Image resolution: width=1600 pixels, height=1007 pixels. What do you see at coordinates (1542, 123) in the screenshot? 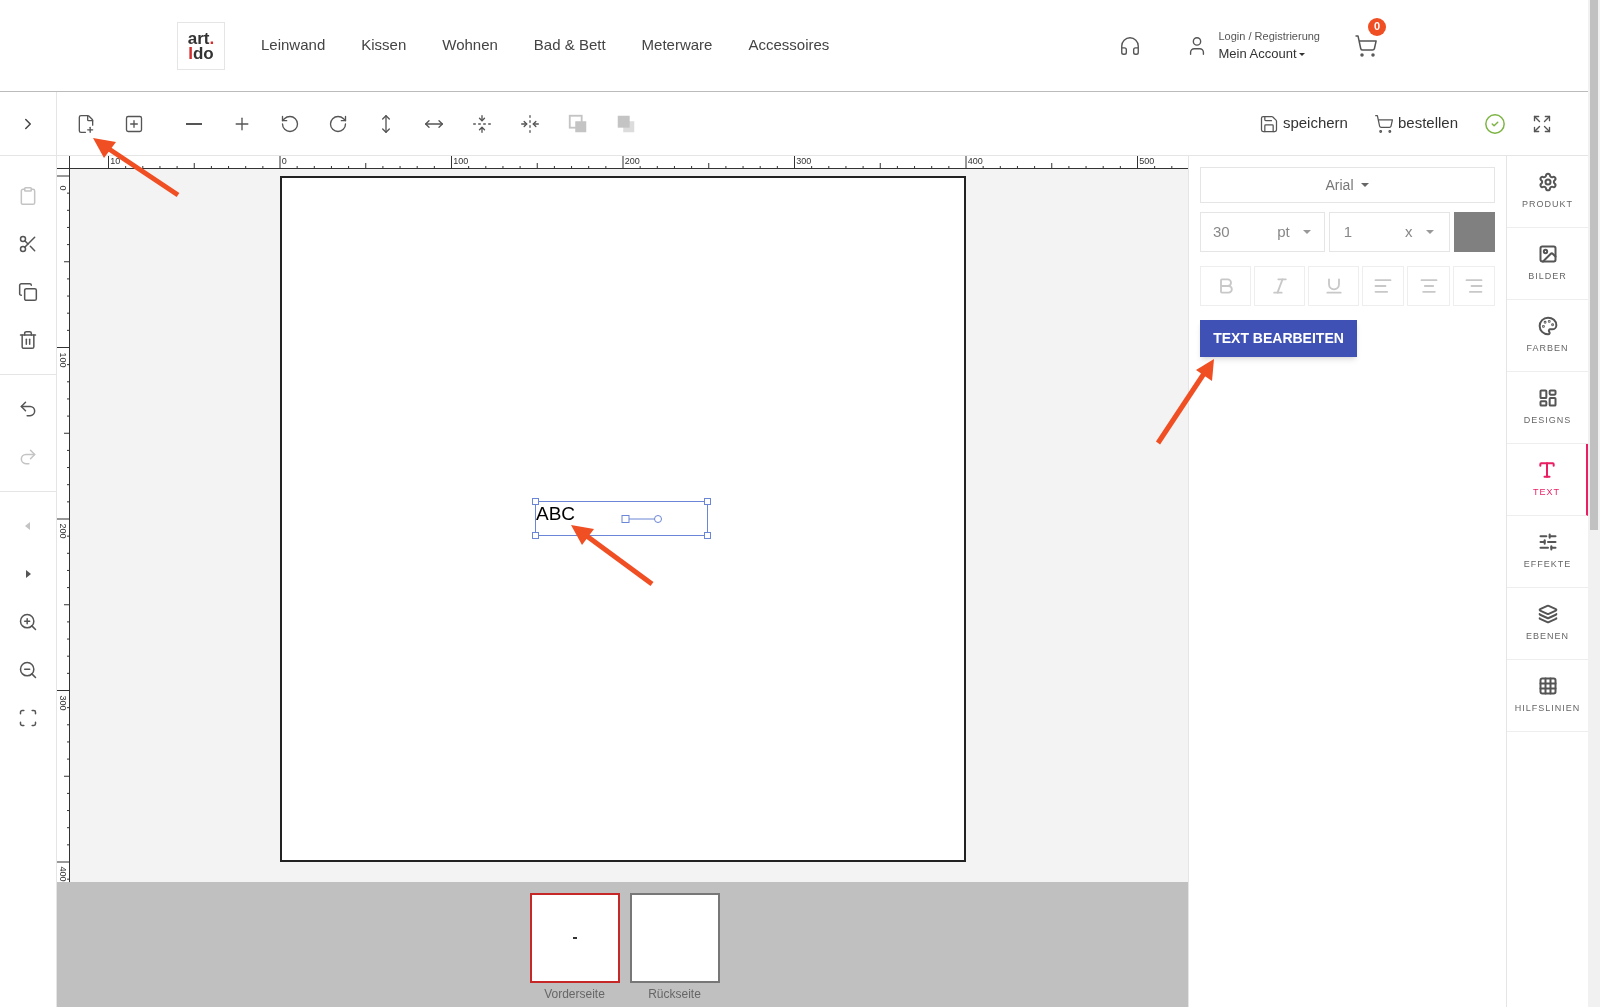
I see `fullscreen-icon` at bounding box center [1542, 123].